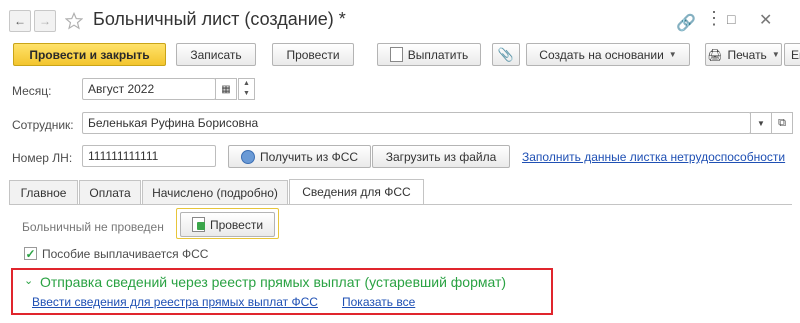  Describe the element at coordinates (378, 302) in the screenshot. I see `show-all-link: Показать все` at that location.